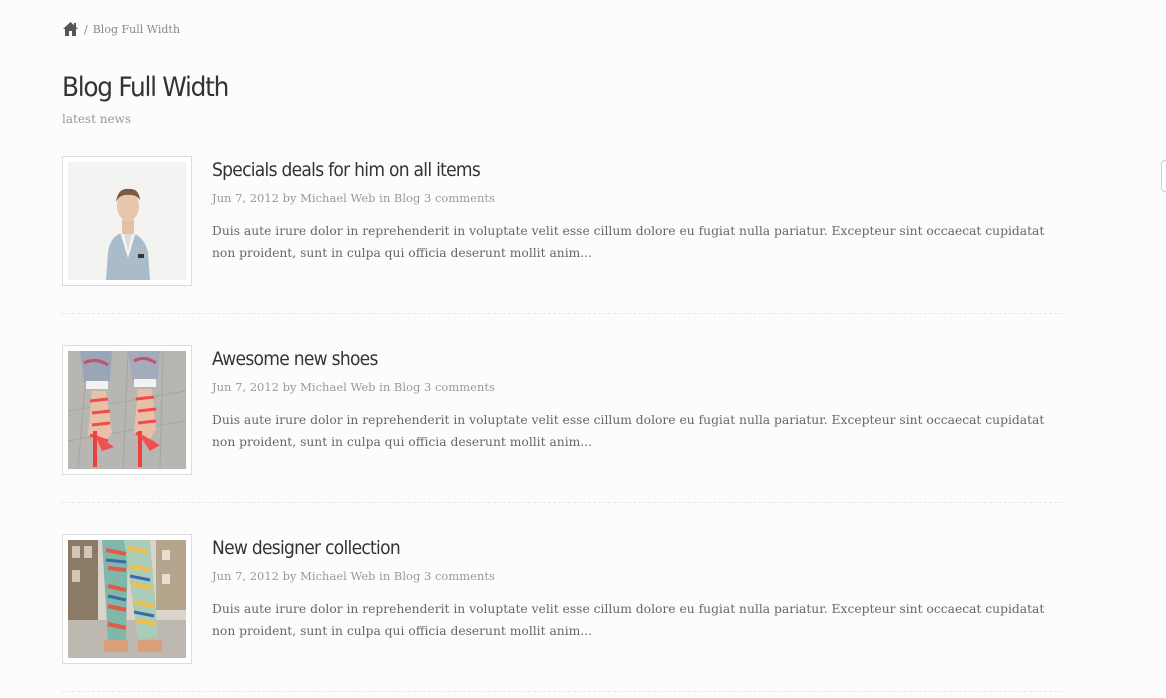  I want to click on side-panel-tab, so click(1163, 176).